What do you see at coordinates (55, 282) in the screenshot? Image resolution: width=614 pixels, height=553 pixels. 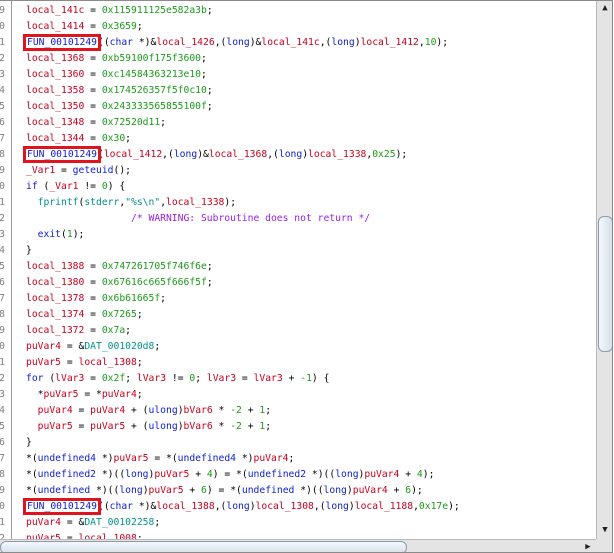 I see `variable-token: local_1380` at bounding box center [55, 282].